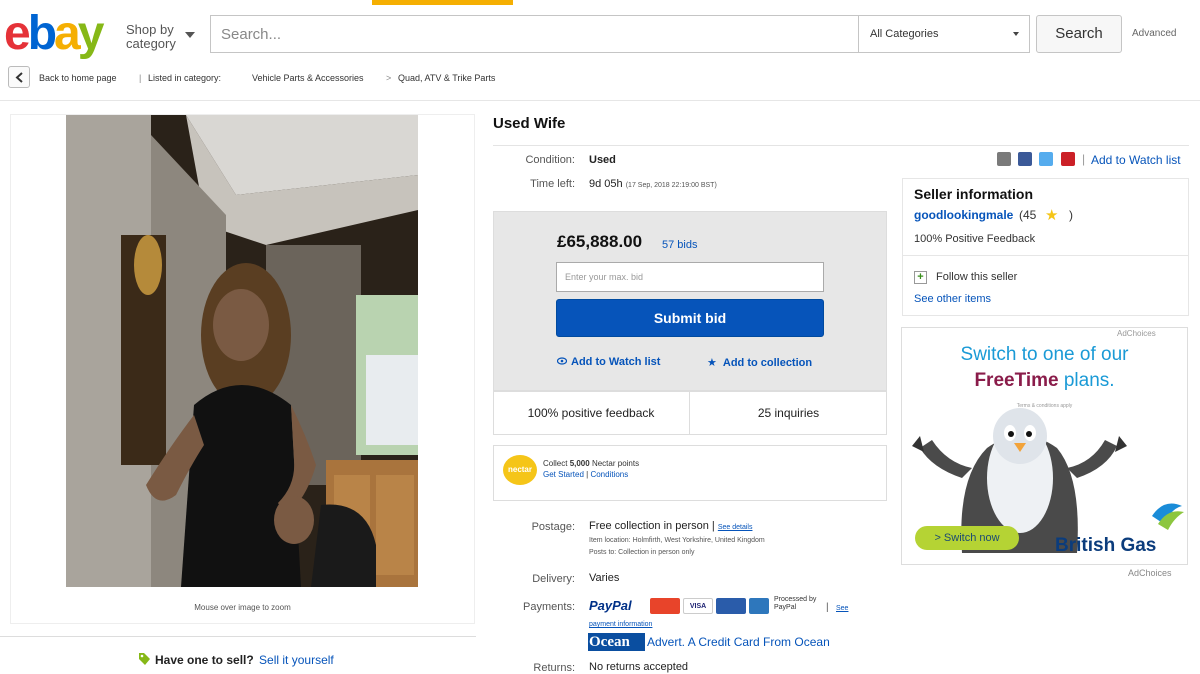 This screenshot has height=674, width=1200. What do you see at coordinates (78, 78) in the screenshot?
I see `back-to-home-link: Back to home page` at bounding box center [78, 78].